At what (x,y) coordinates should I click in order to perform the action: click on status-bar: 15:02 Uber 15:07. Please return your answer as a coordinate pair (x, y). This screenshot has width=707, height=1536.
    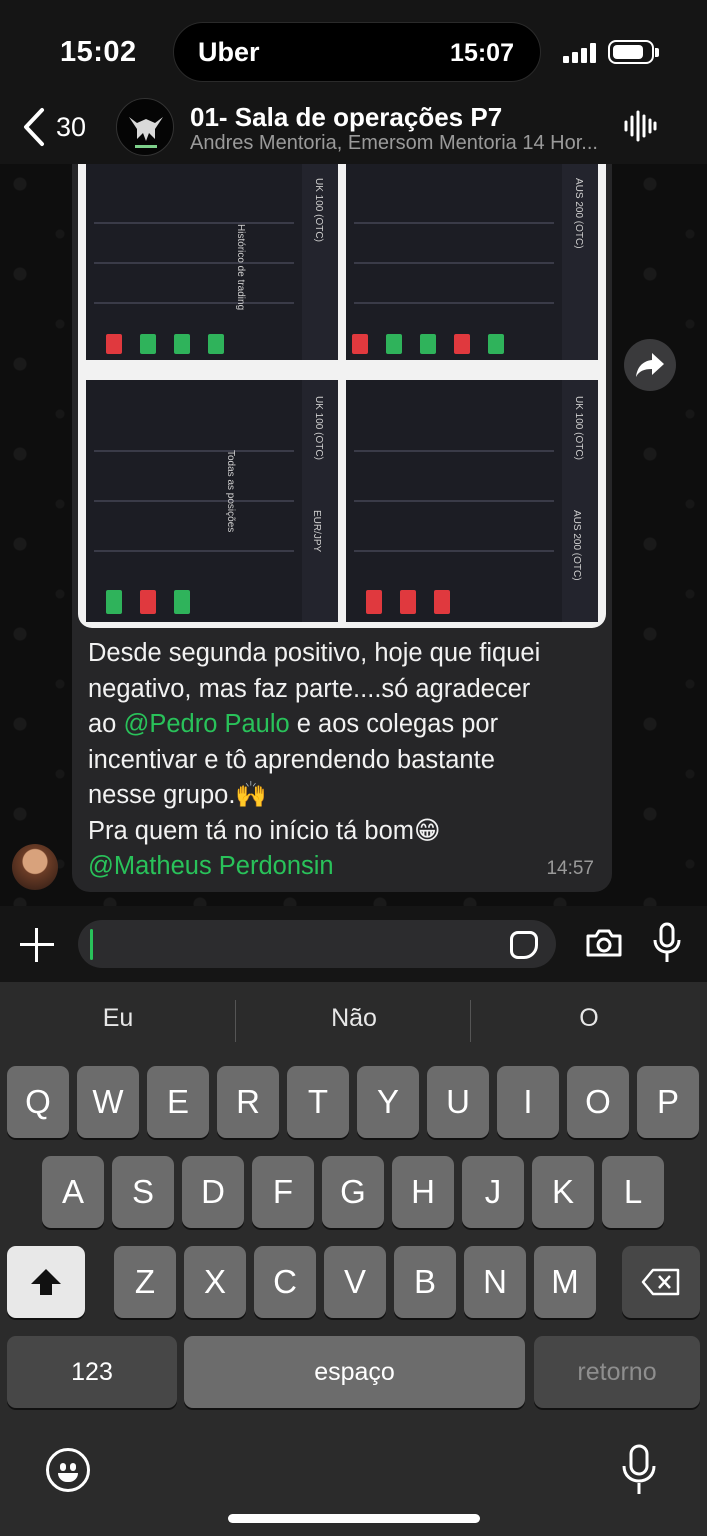
    Looking at the image, I should click on (353, 48).